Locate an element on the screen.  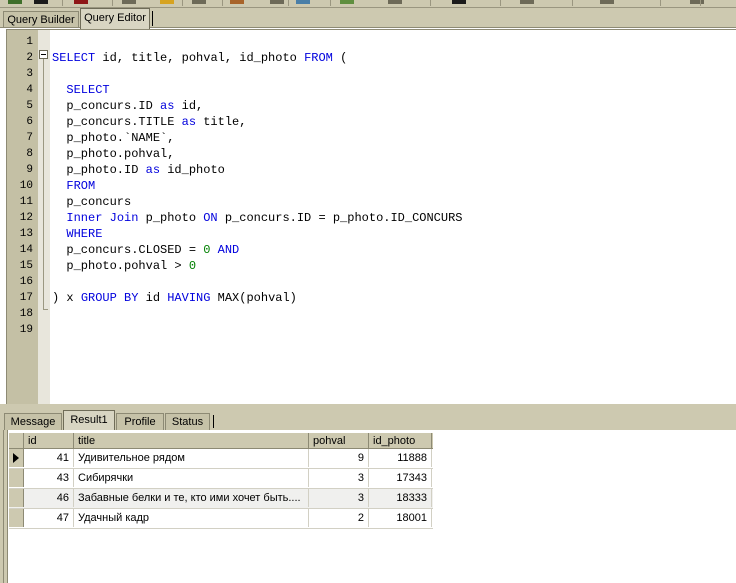
code-line: 1 is located at coordinates (371, 42).